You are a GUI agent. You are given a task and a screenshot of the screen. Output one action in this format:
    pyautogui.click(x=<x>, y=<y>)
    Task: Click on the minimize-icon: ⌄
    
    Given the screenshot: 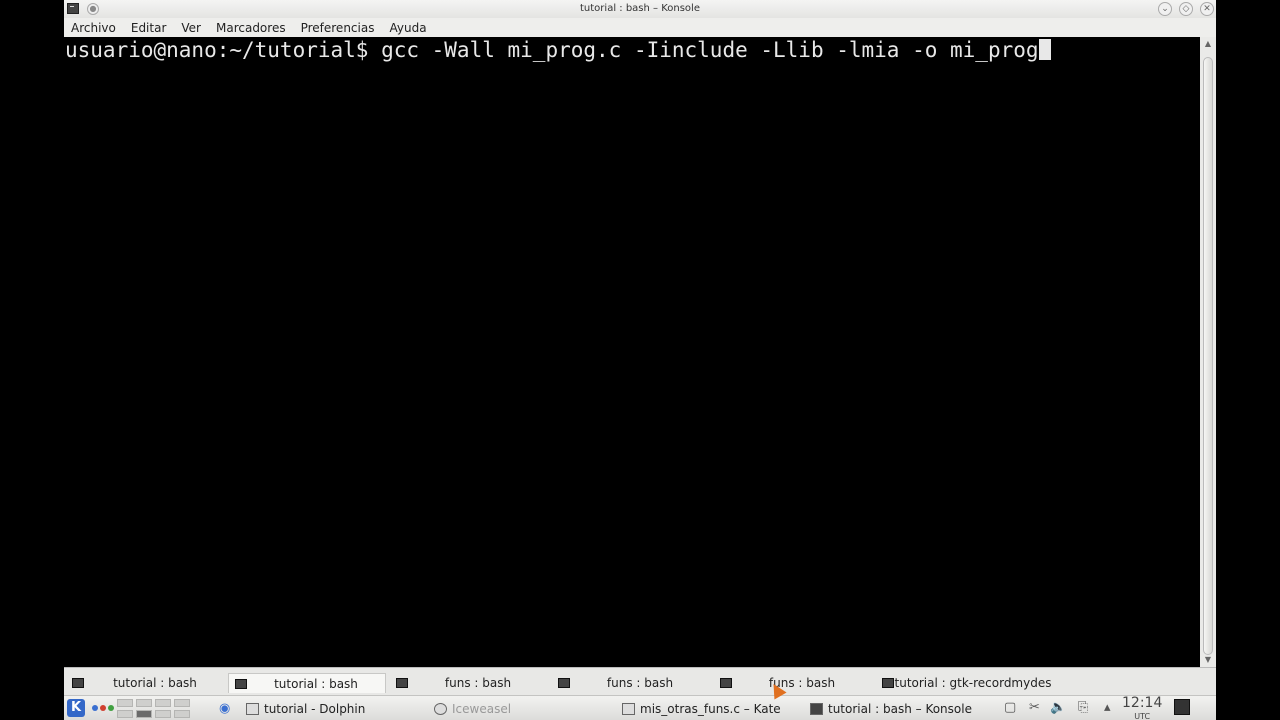 What is the action you would take?
    pyautogui.click(x=1165, y=9)
    